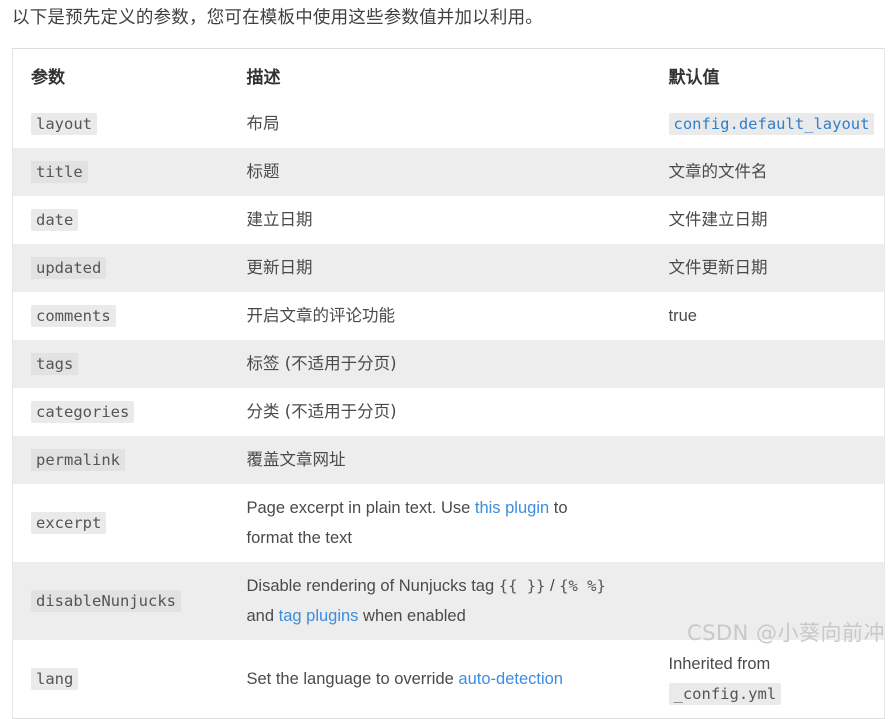 Image resolution: width=896 pixels, height=719 pixels. Describe the element at coordinates (69, 268) in the screenshot. I see `param-code-updated: updated` at that location.